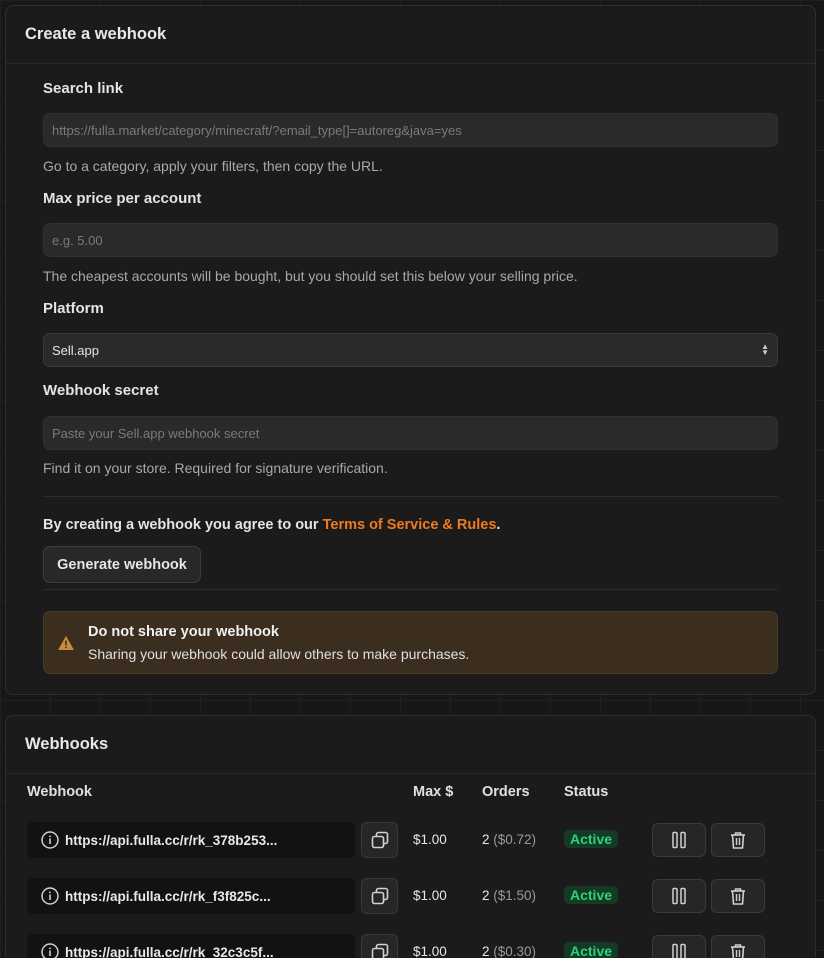  Describe the element at coordinates (509, 895) in the screenshot. I see `orders-cell: 2 ($1.50)` at that location.